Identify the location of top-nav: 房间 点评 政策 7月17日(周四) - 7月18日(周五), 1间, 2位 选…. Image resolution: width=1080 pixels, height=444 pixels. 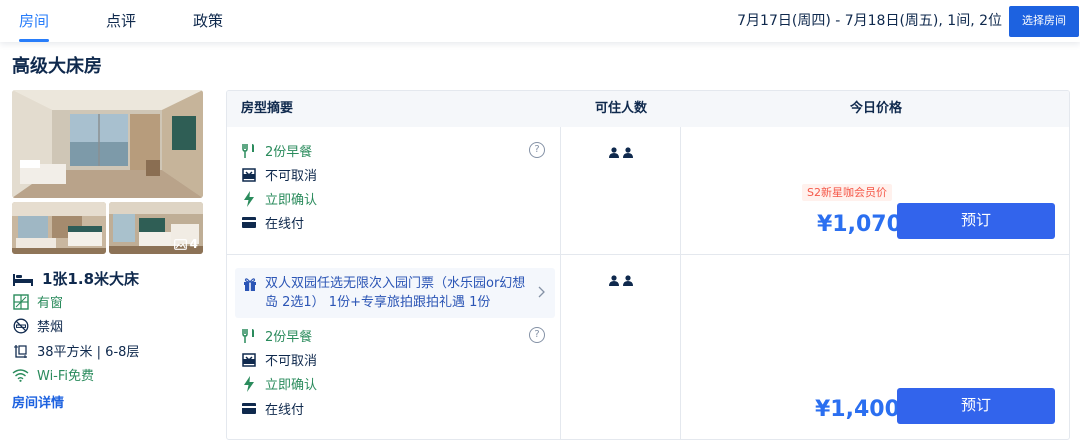
(540, 21).